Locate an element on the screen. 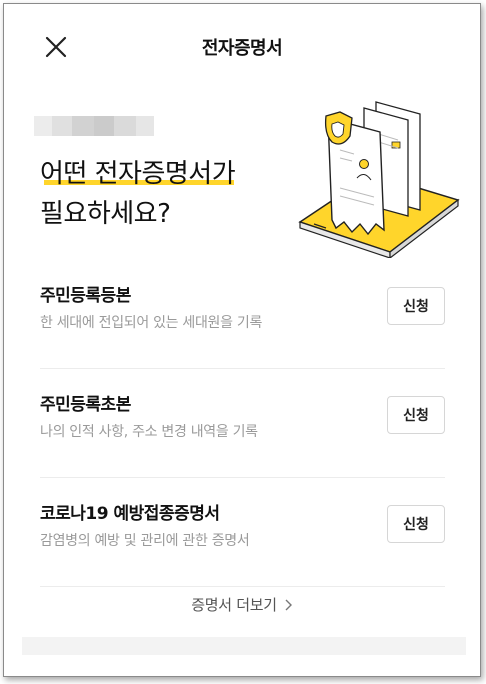 The width and height of the screenshot is (486, 684). document-description: 한 세대에 전입되어 있는 세대원을 기록 is located at coordinates (151, 323).